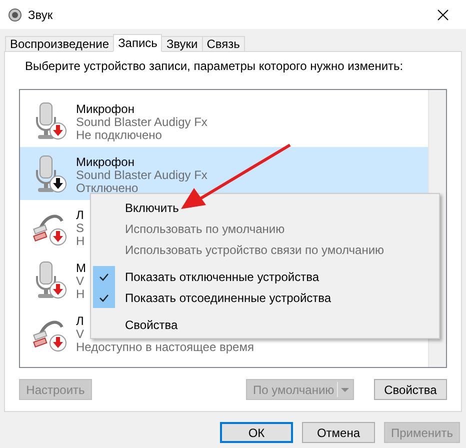 The image size is (466, 448). Describe the element at coordinates (165, 347) in the screenshot. I see `device-status: Недоступно в настоящее время` at that location.